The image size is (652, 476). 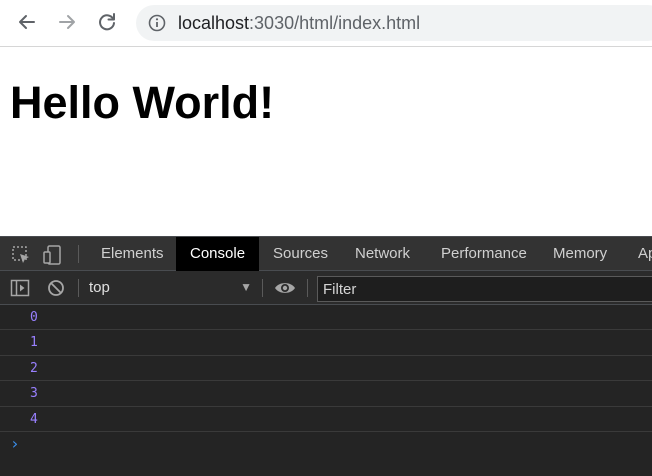 What do you see at coordinates (300, 254) in the screenshot?
I see `tab-sources: Sources` at bounding box center [300, 254].